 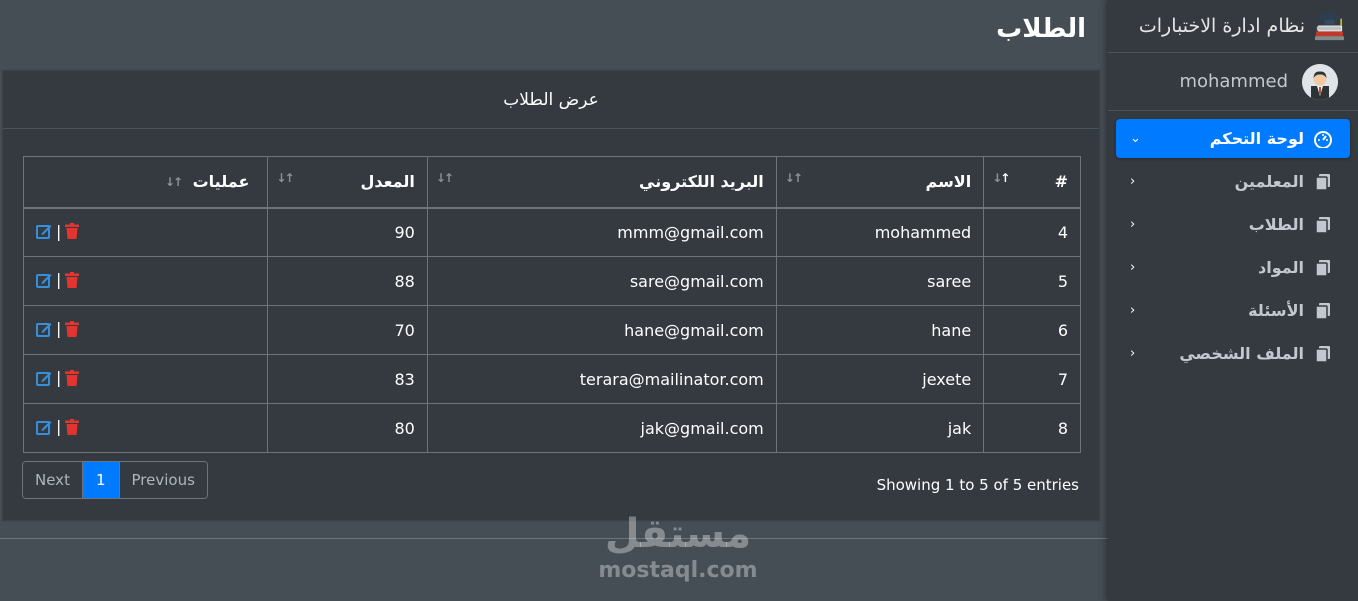 I want to click on cell-email: hane@gmail.com, so click(x=601, y=330).